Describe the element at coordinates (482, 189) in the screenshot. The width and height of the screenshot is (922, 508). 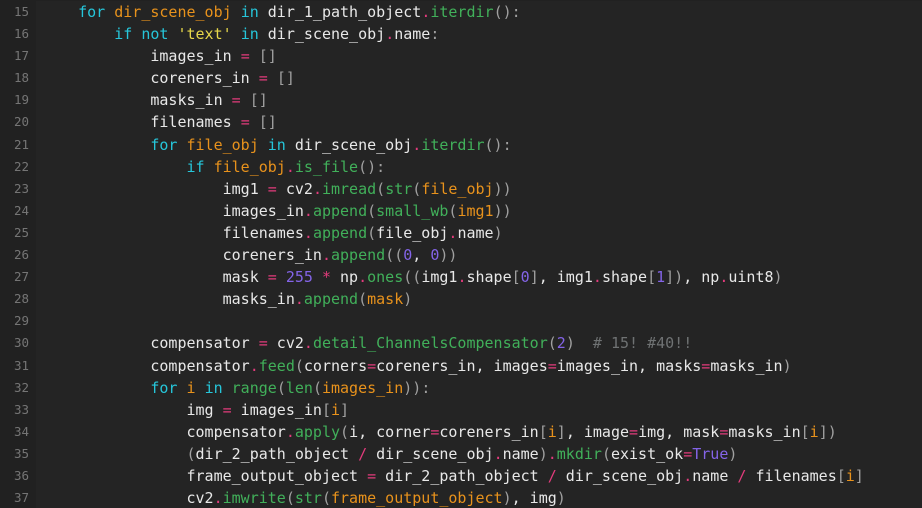
I see `code-line: img1 = cv2.imread(str(file_obj))` at that location.